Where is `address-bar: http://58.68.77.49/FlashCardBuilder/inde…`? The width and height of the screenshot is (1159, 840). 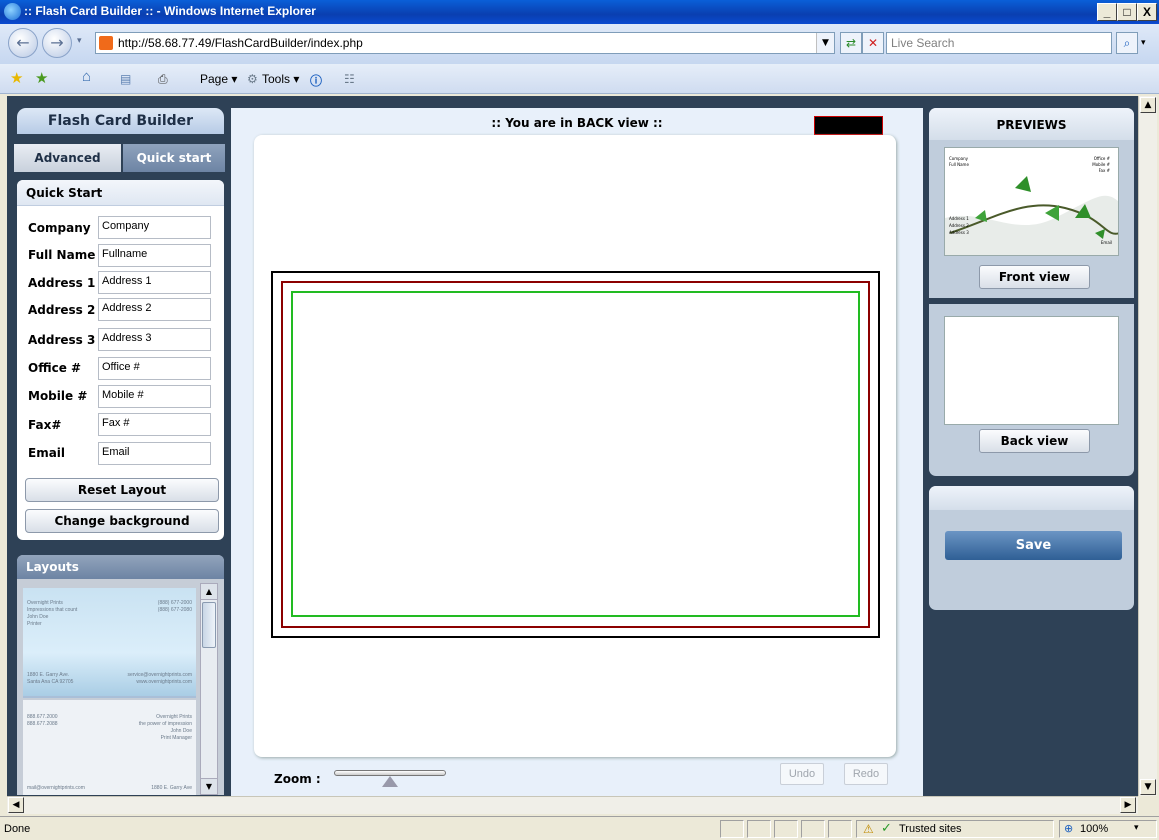 address-bar: http://58.68.77.49/FlashCardBuilder/inde… is located at coordinates (465, 43).